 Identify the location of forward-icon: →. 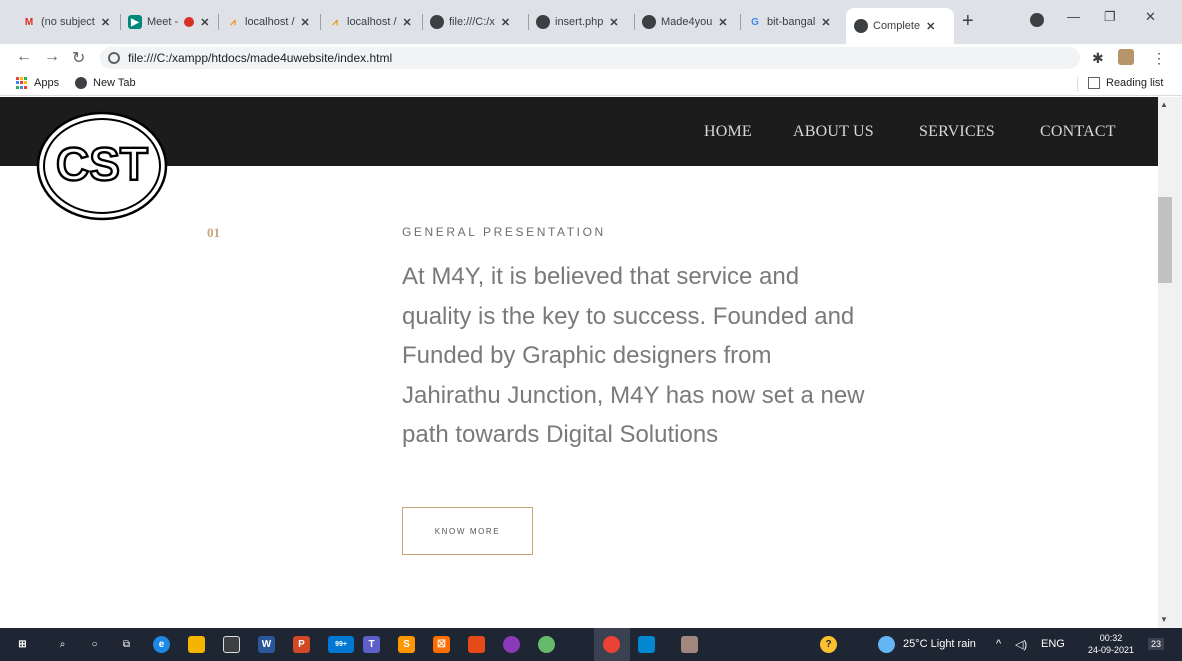
(52, 57).